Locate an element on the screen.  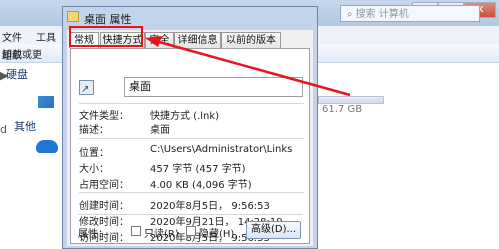
annotation-arrow is located at coordinates (248, 66).